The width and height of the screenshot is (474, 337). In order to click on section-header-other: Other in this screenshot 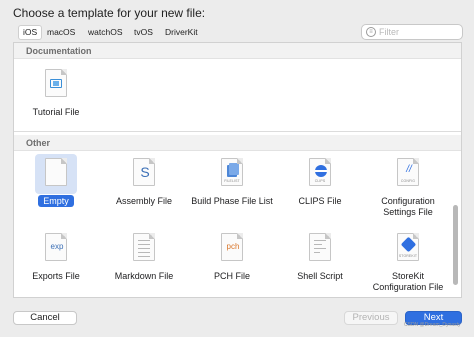, I will do `click(237, 143)`.